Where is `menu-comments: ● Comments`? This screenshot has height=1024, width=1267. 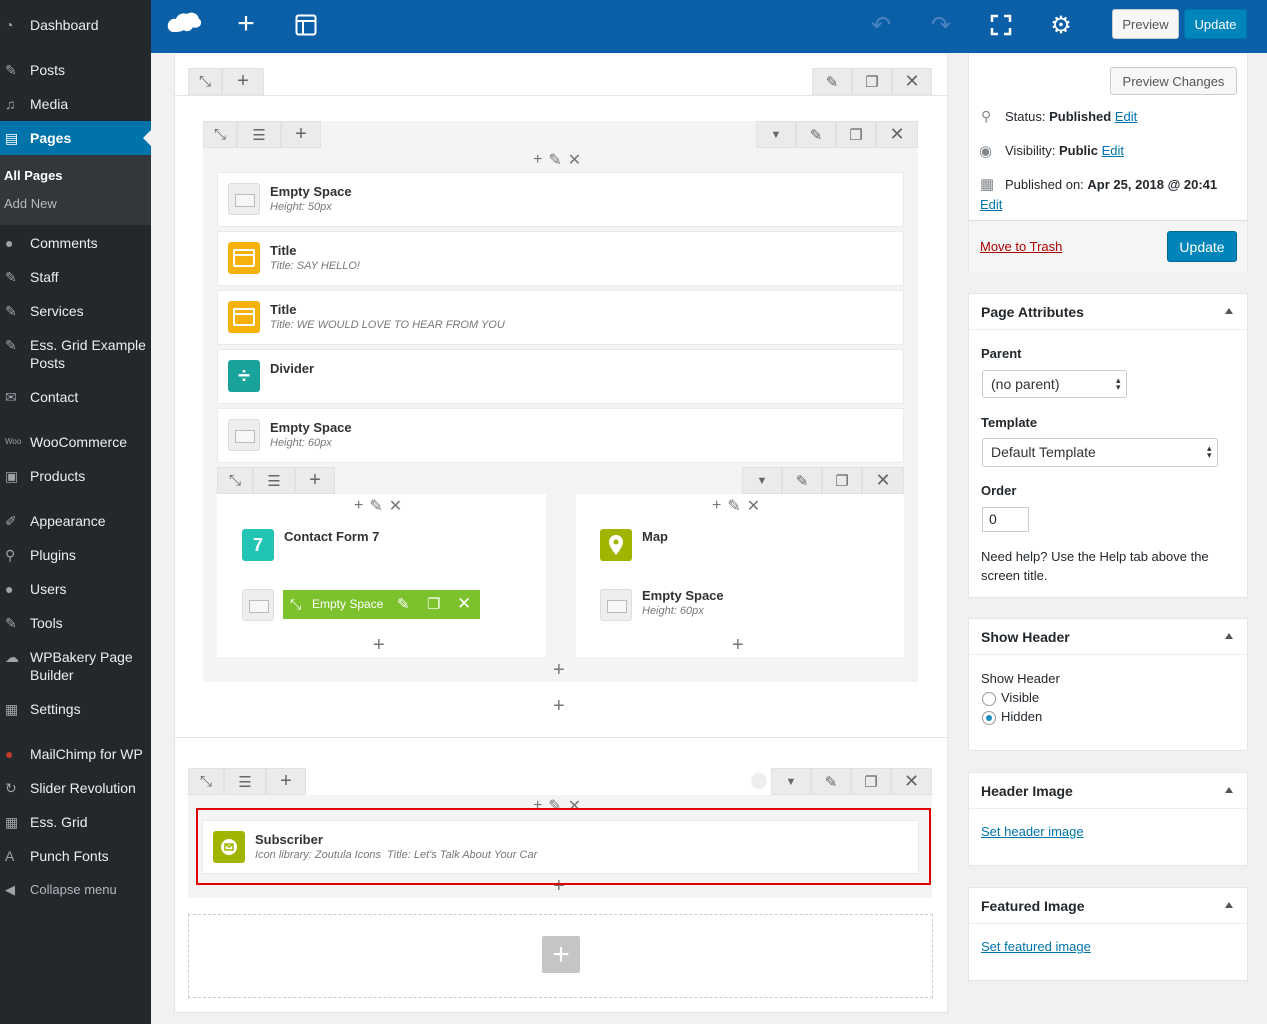
menu-comments: ● Comments is located at coordinates (75, 243).